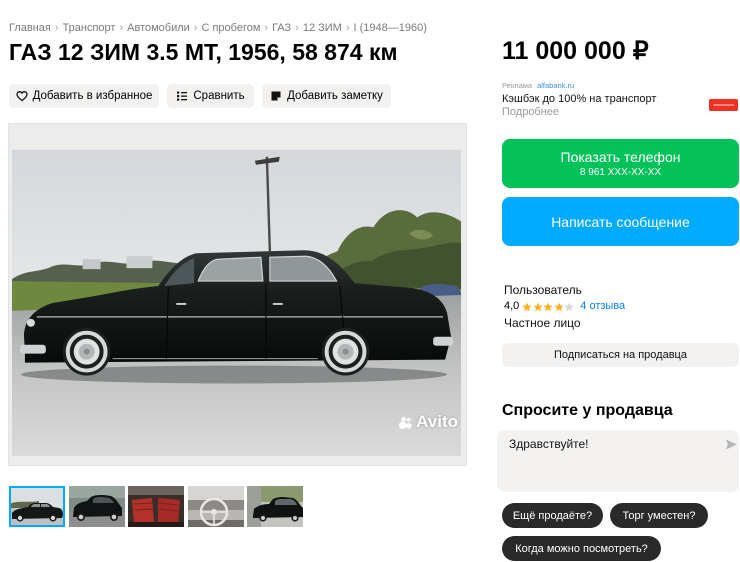 This screenshot has height=562, width=740. Describe the element at coordinates (512, 306) in the screenshot. I see `rating-value: 4,0` at that location.